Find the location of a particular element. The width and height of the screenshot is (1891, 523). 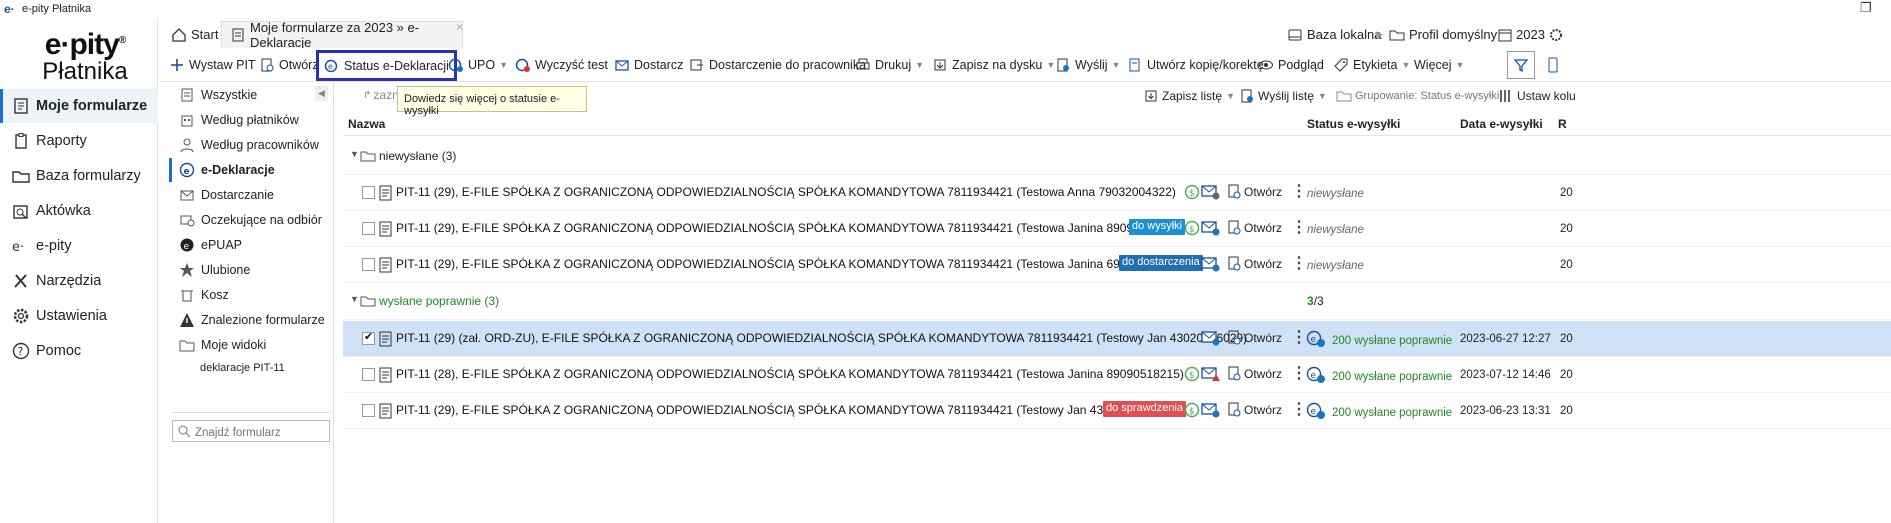

find-form-input is located at coordinates (251, 431).